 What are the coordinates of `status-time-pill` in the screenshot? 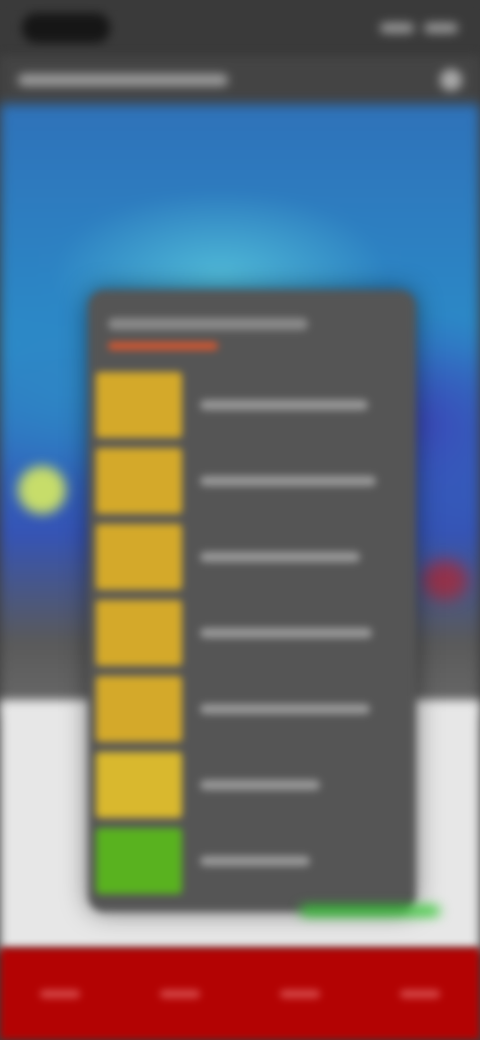 It's located at (66, 28).